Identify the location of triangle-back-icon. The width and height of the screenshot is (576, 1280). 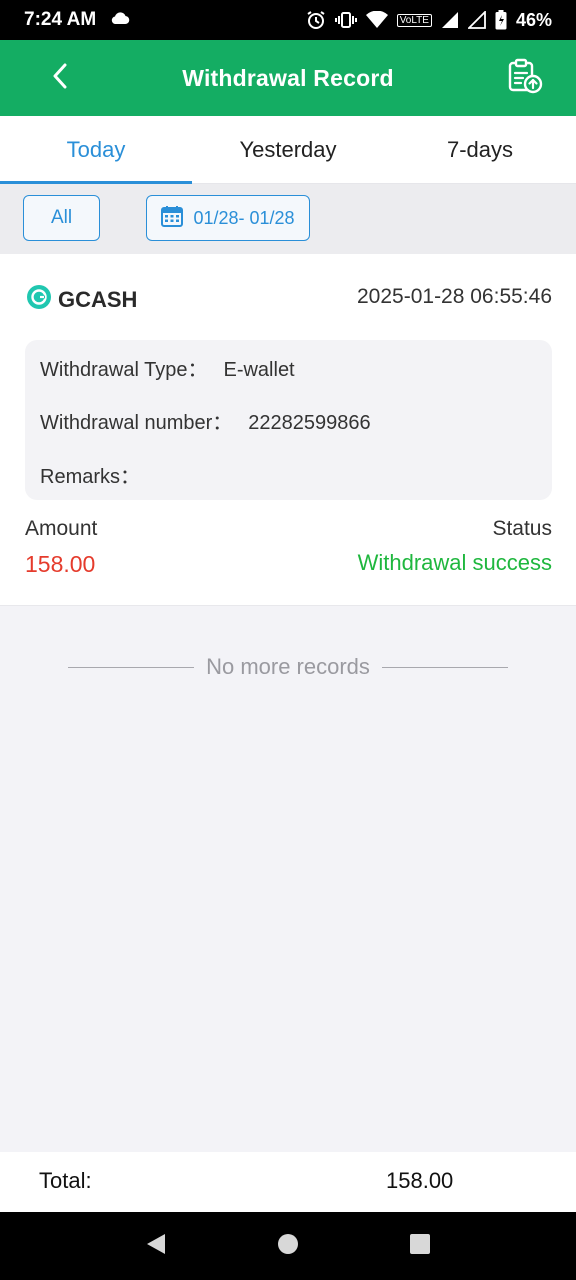
(156, 1246).